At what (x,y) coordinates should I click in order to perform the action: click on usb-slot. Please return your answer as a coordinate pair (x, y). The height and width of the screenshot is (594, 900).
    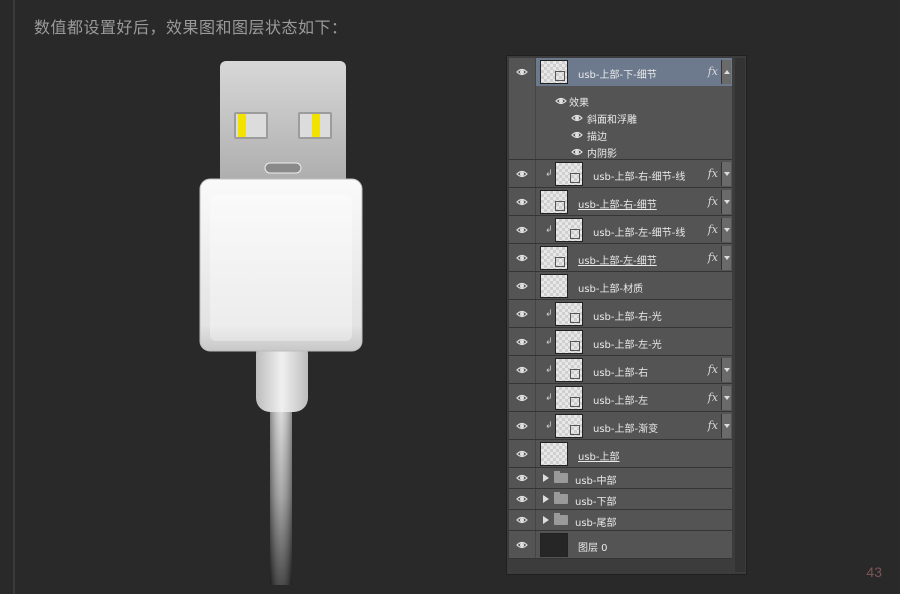
    Looking at the image, I should click on (283, 168).